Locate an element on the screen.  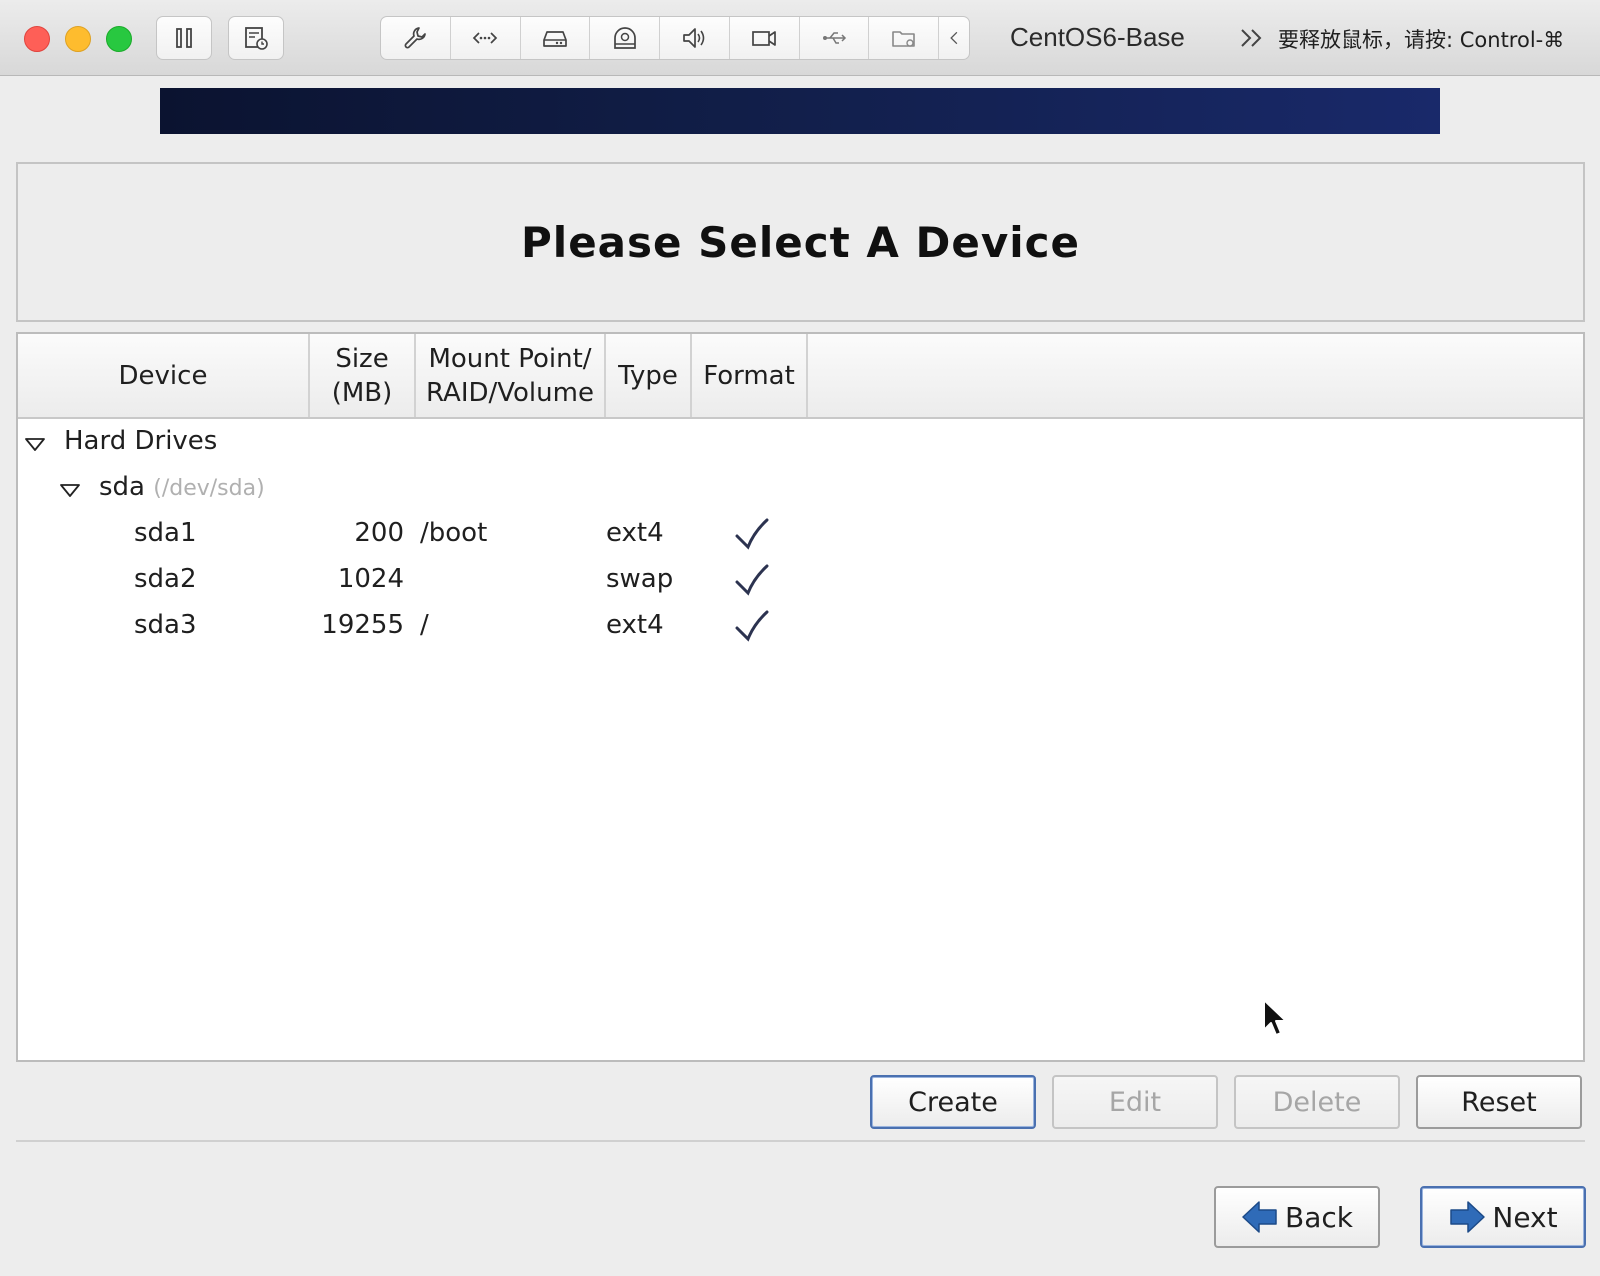
back-button: Back is located at coordinates (1297, 1217).